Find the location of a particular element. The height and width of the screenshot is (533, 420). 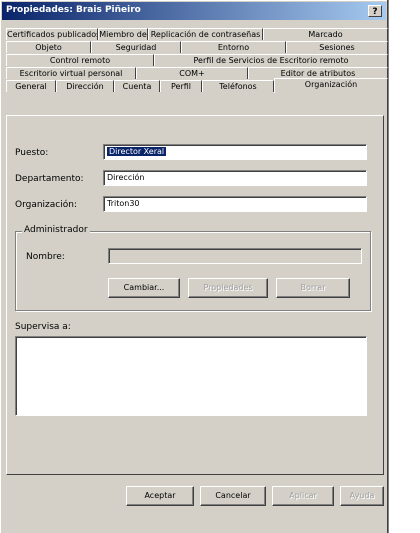

tab-cuenta: Cuenta is located at coordinates (137, 86).